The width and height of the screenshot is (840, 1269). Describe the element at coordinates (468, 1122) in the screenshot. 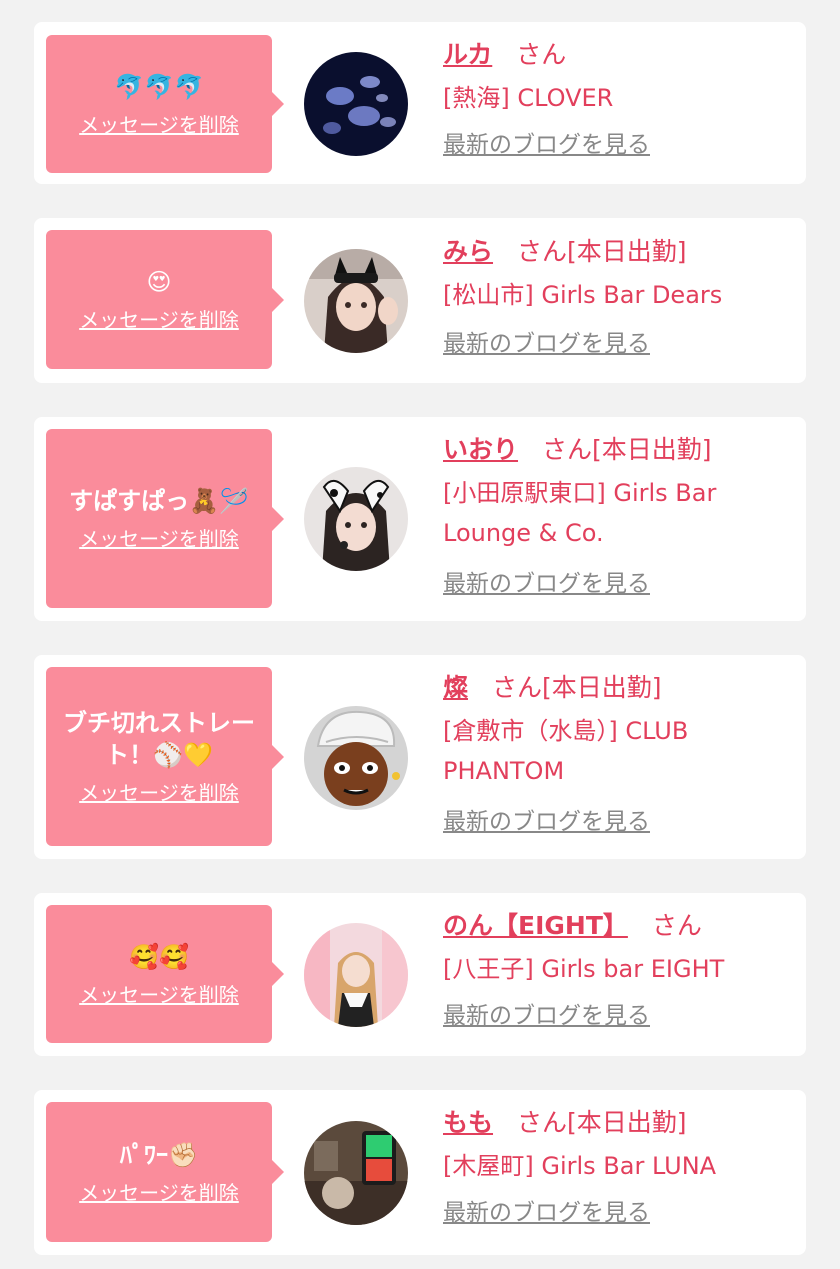

I see `cast-name-link: もも` at that location.